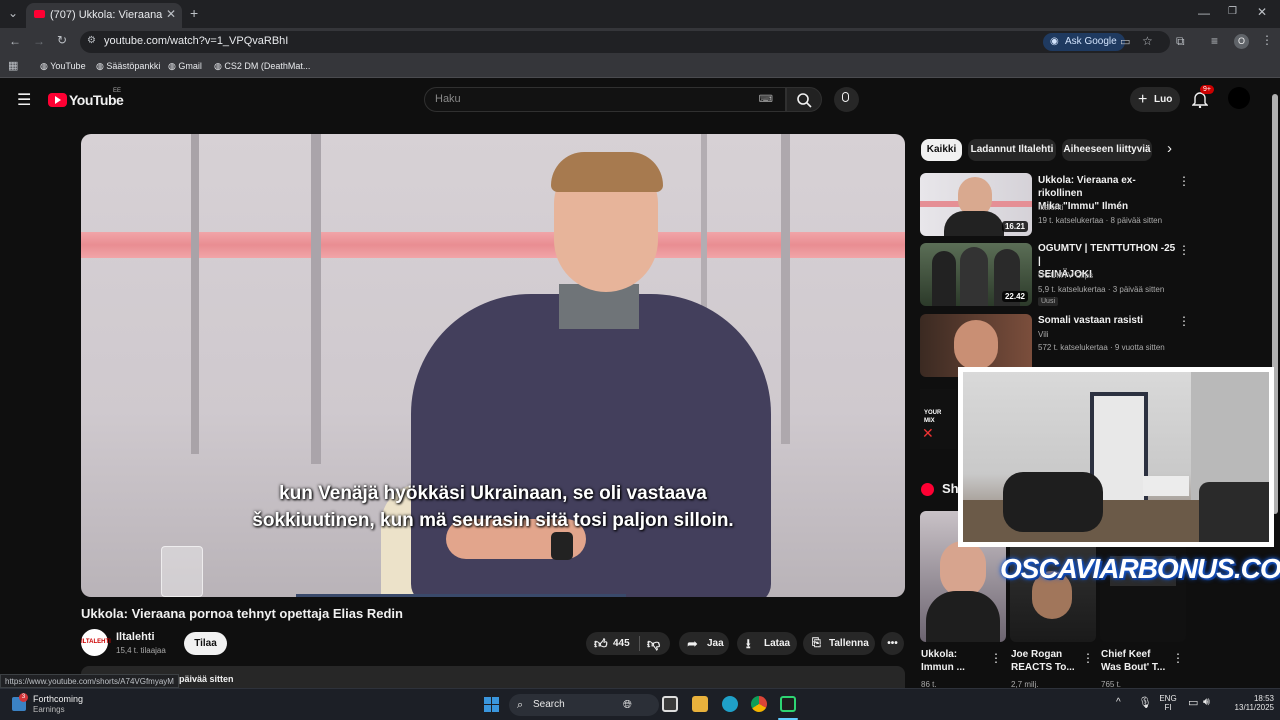 Image resolution: width=1280 pixels, height=720 pixels. I want to click on keyboard-icon: ⌨, so click(766, 99).